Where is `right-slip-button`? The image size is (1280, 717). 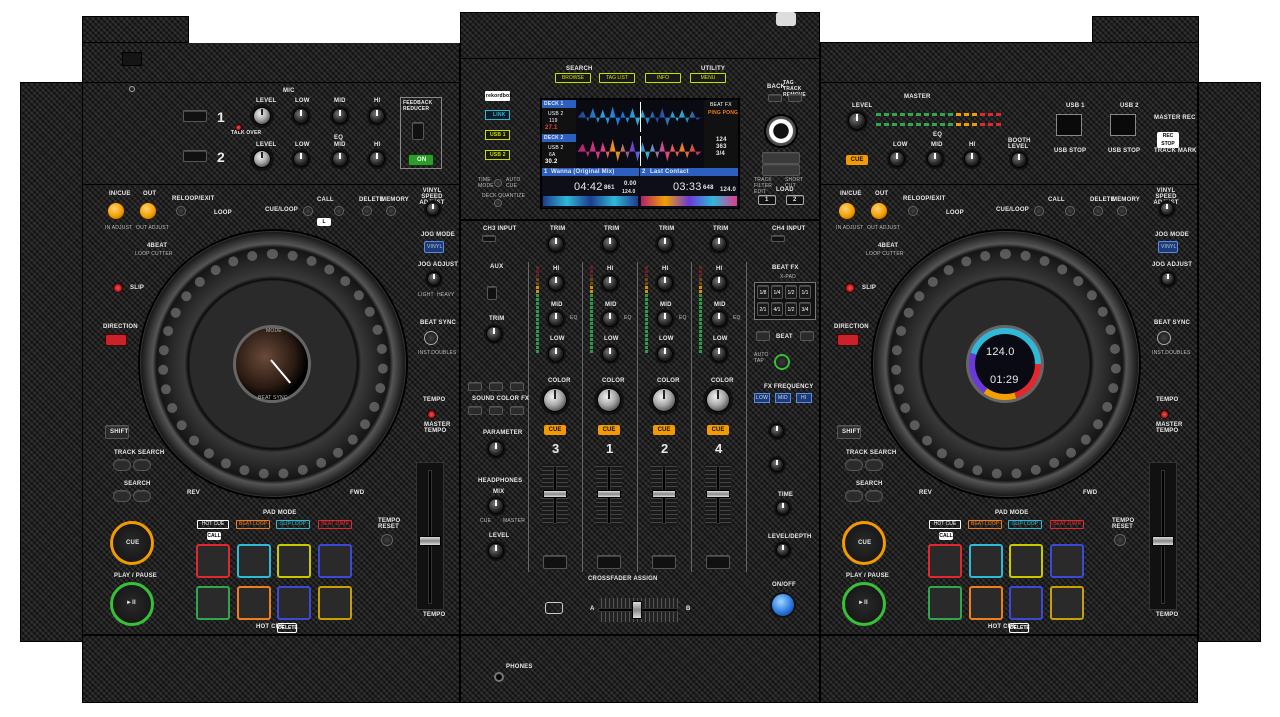 right-slip-button is located at coordinates (850, 288).